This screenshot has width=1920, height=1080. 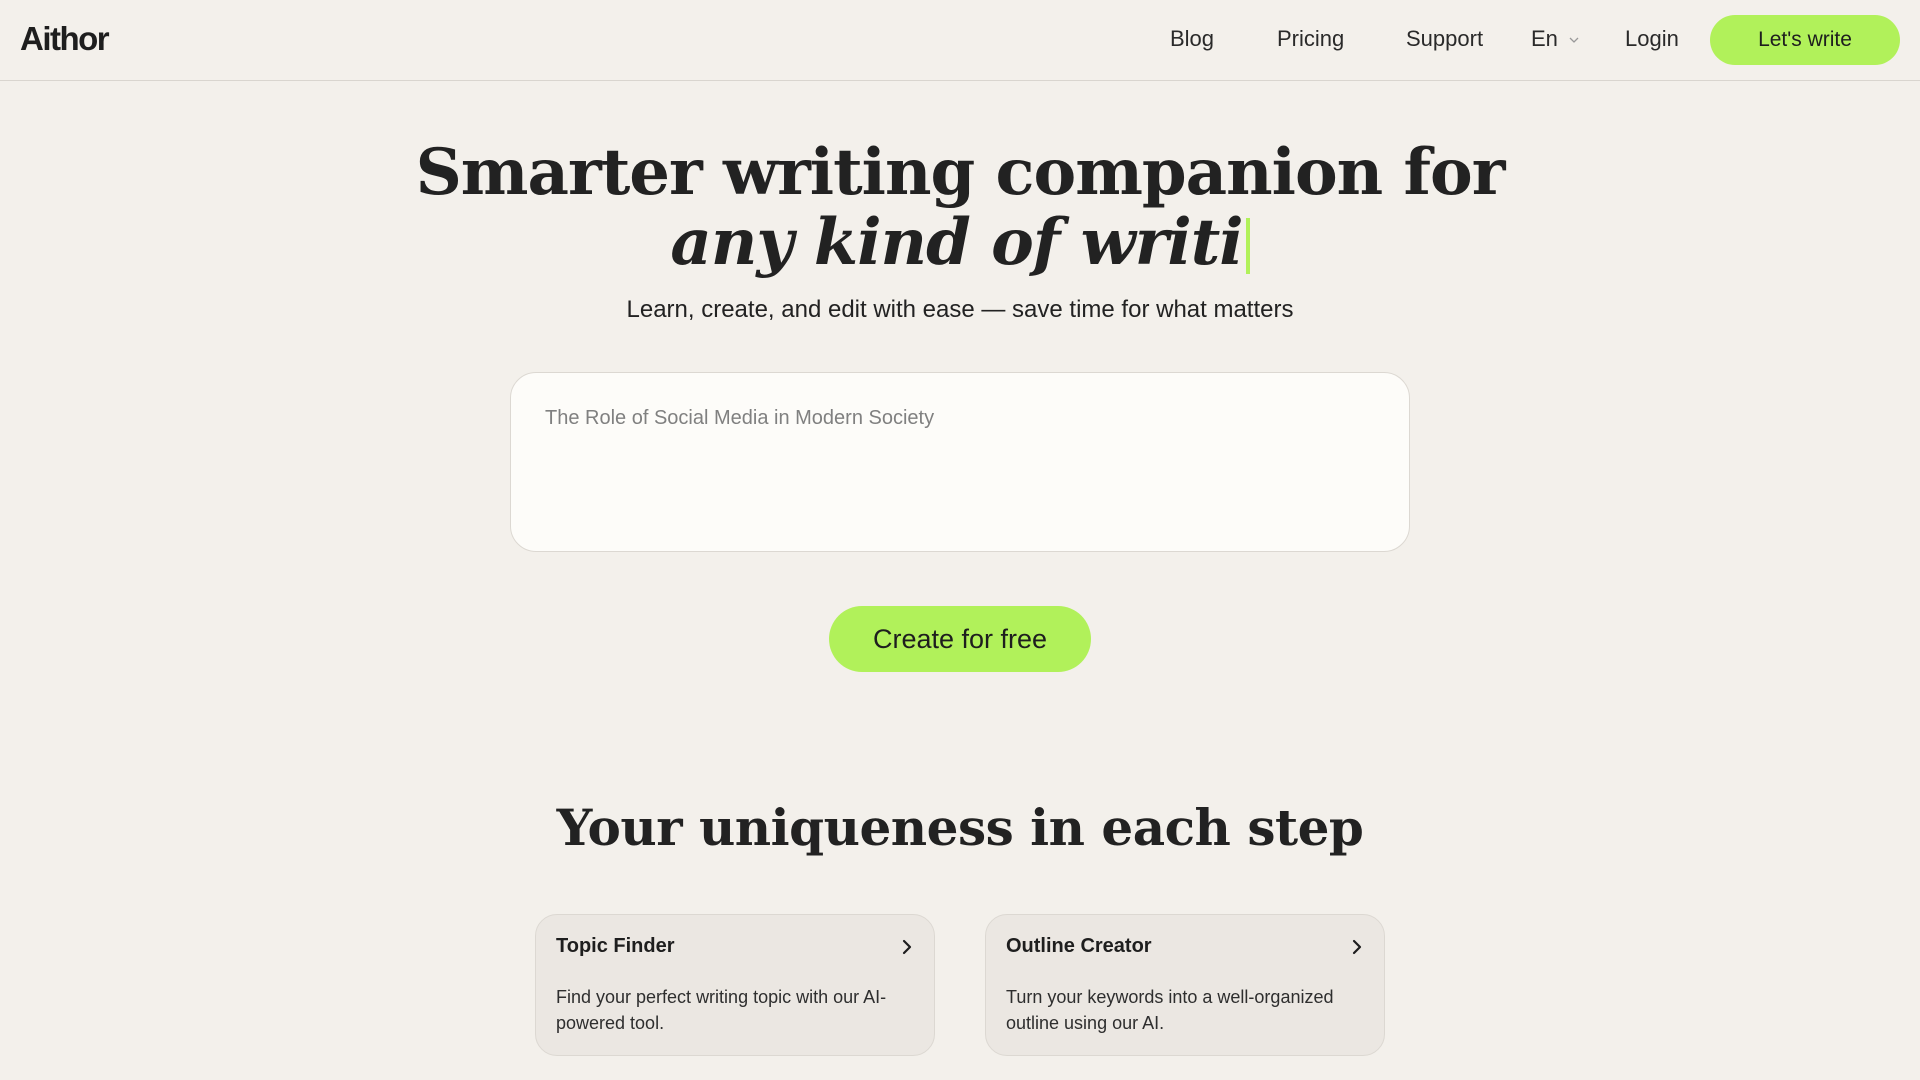 I want to click on aithor-logo: Aithor, so click(x=65, y=39).